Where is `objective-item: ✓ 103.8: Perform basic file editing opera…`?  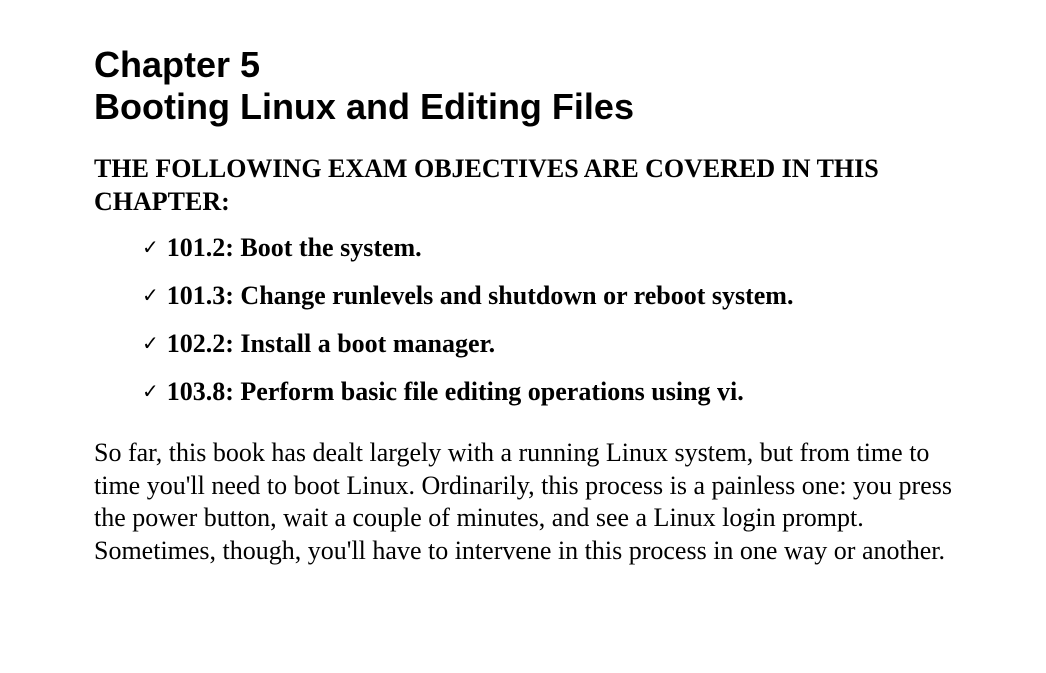 objective-item: ✓ 103.8: Perform basic file editing opera… is located at coordinates (531, 392).